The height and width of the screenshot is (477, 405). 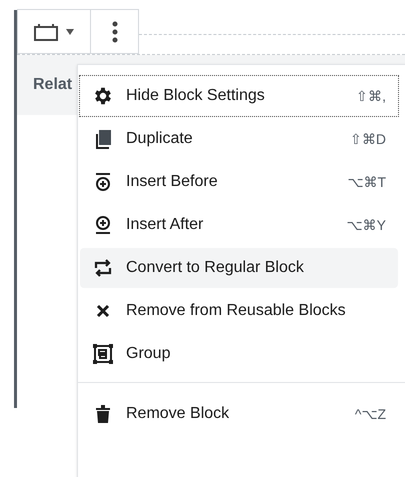 What do you see at coordinates (239, 311) in the screenshot?
I see `menu-item: Remove from Reusable Blocks` at bounding box center [239, 311].